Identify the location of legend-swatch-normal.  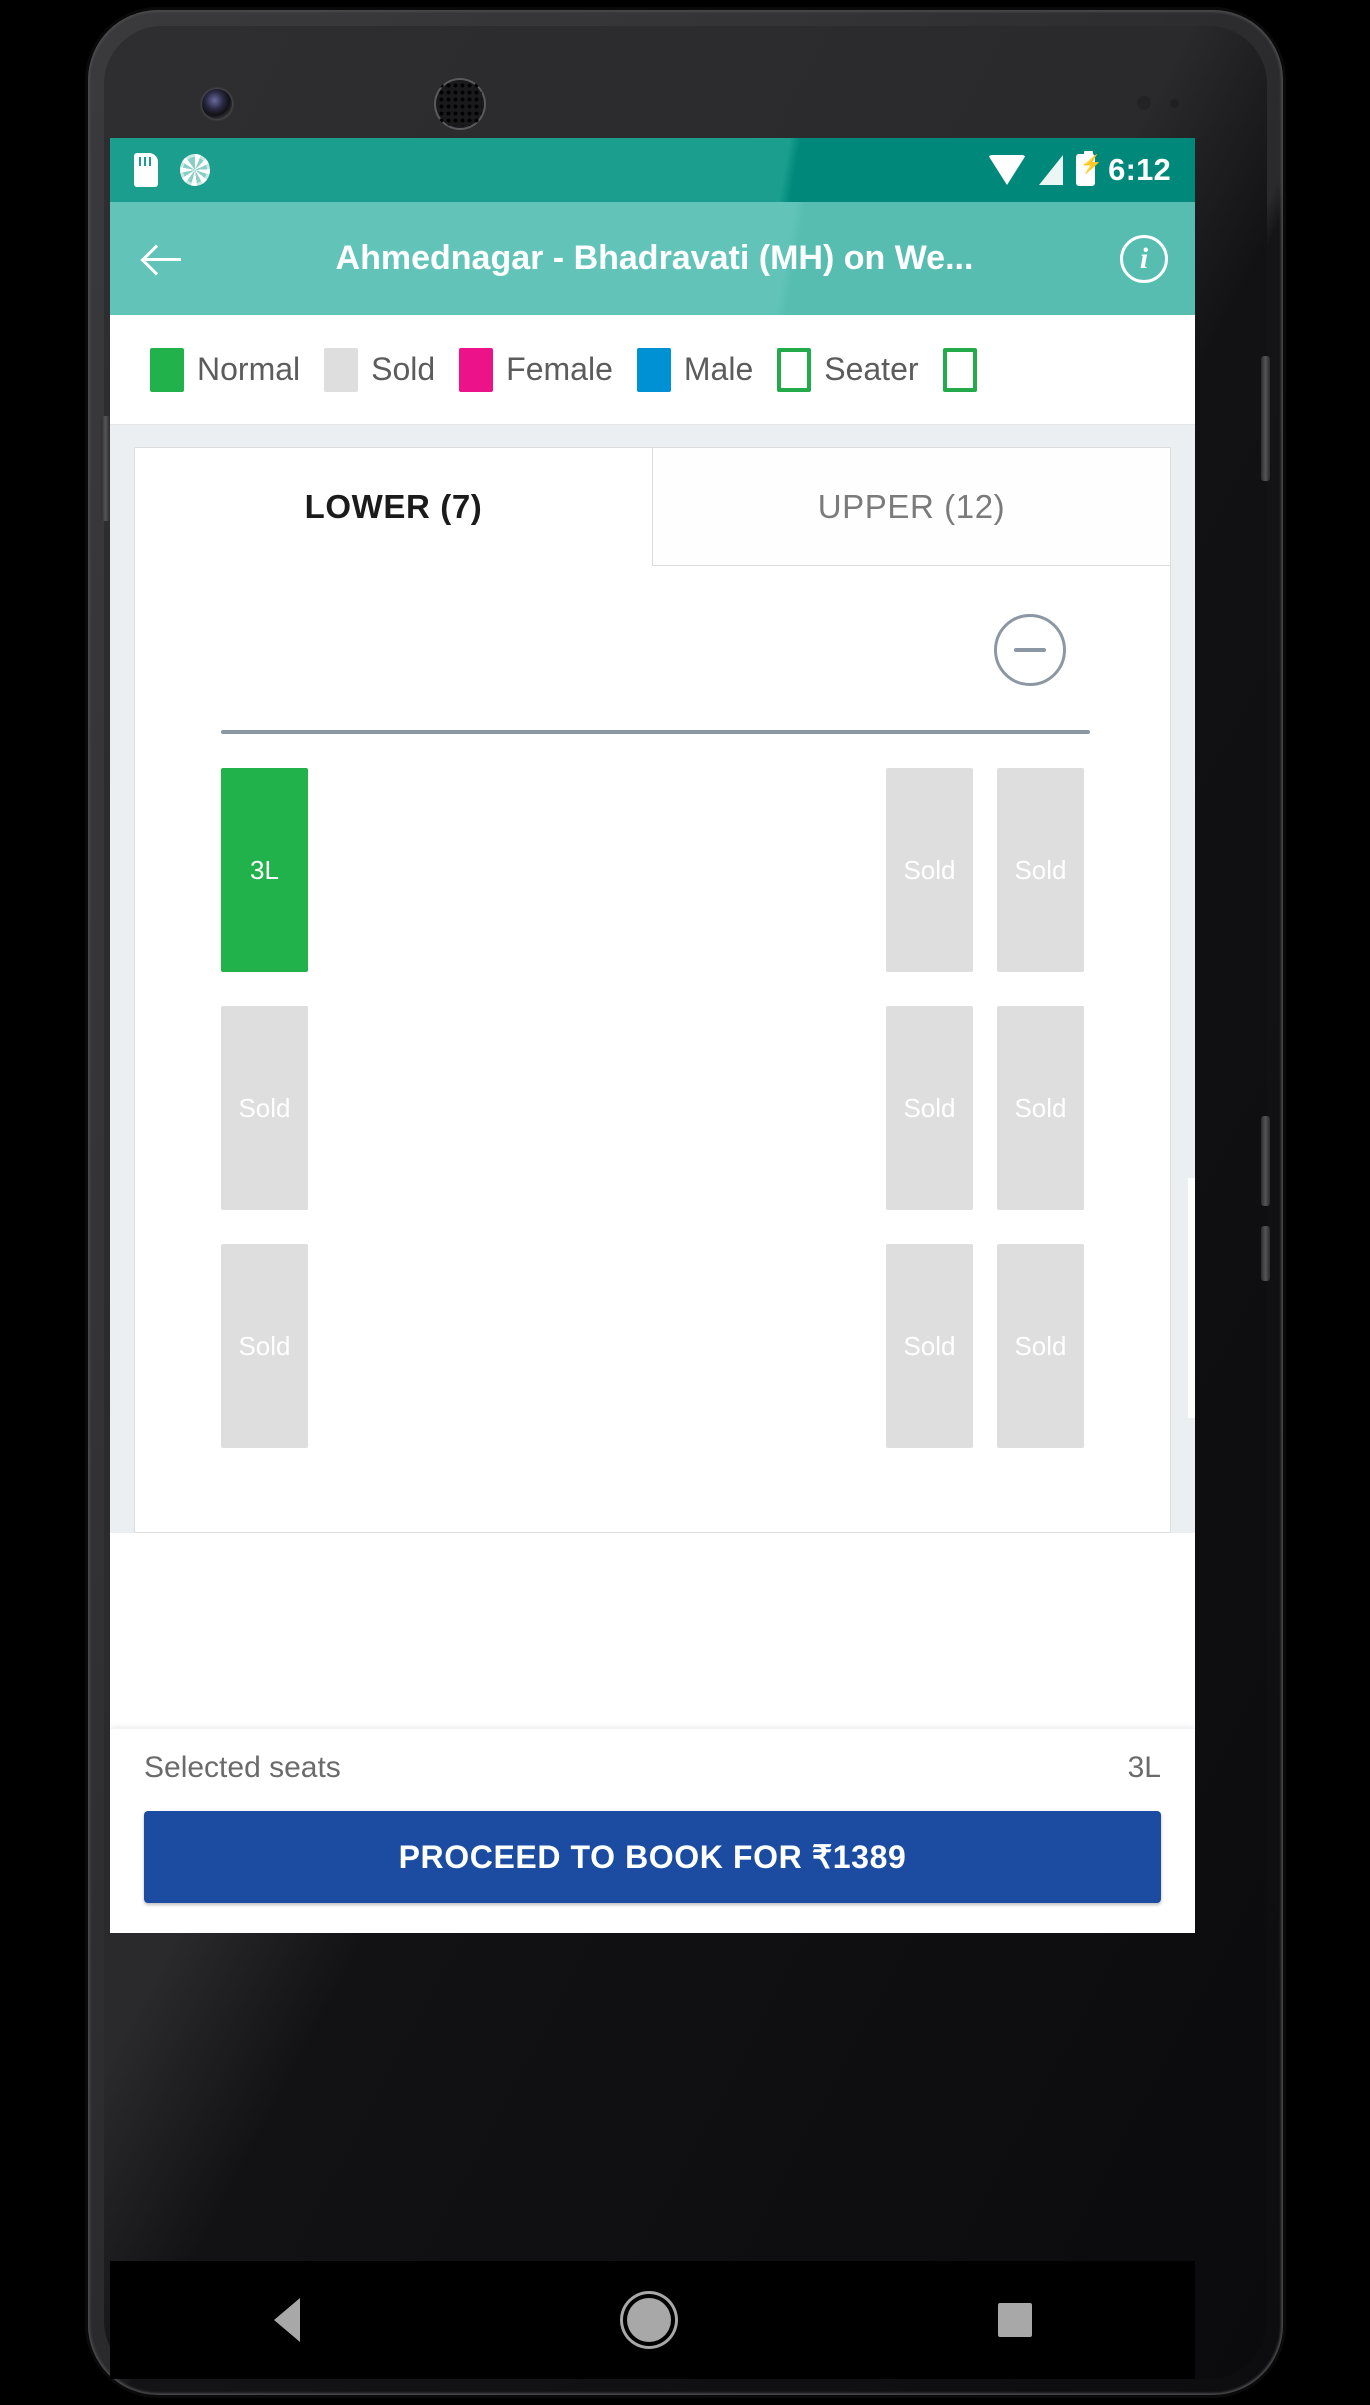
(167, 369).